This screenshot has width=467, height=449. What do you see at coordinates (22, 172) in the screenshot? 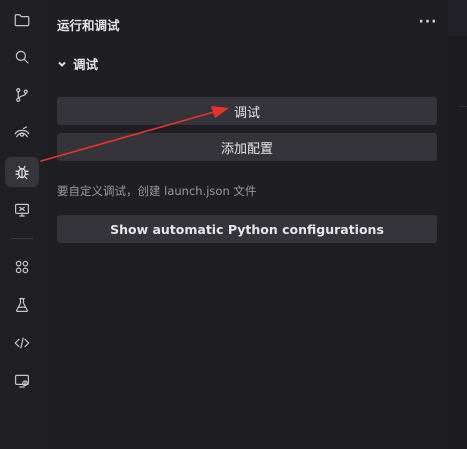
I see `debug-icon` at bounding box center [22, 172].